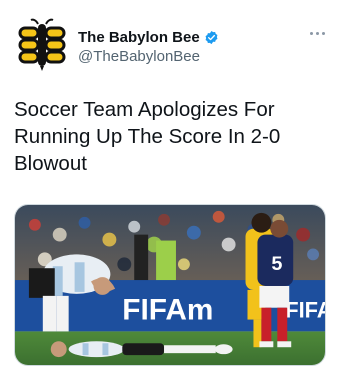 The height and width of the screenshot is (374, 340). Describe the element at coordinates (42, 44) in the screenshot. I see `bee-logo-icon` at that location.